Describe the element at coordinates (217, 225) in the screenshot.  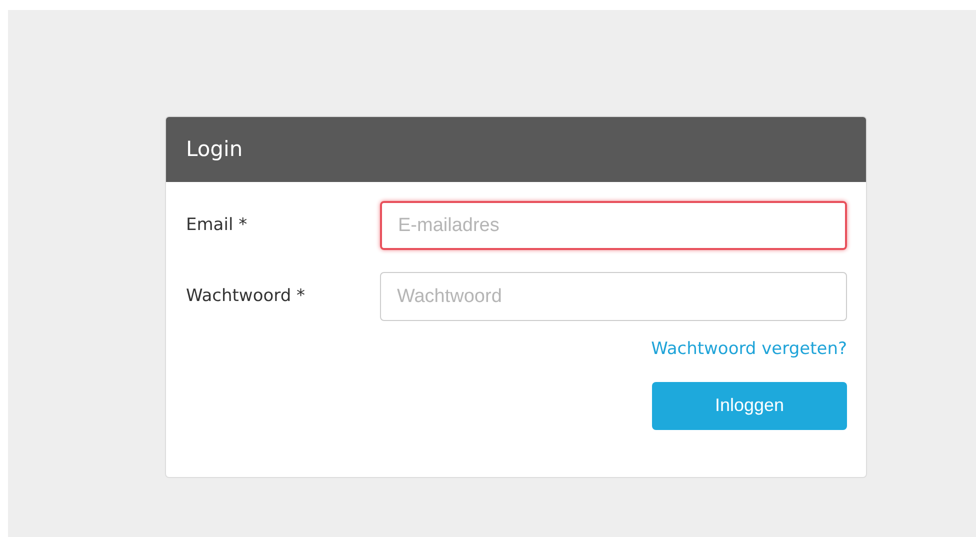
I see `field-label: Email *` at that location.